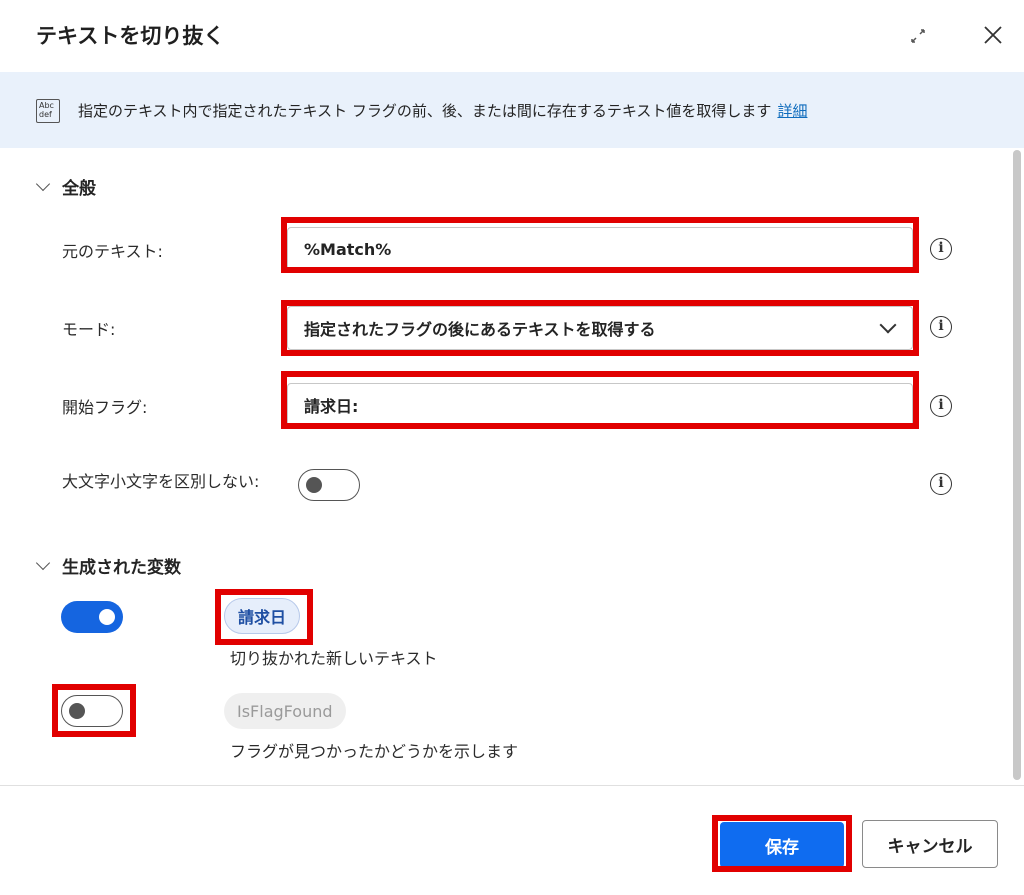 This screenshot has height=895, width=1024. I want to click on variable-chip-invoice-date: 請求日, so click(262, 616).